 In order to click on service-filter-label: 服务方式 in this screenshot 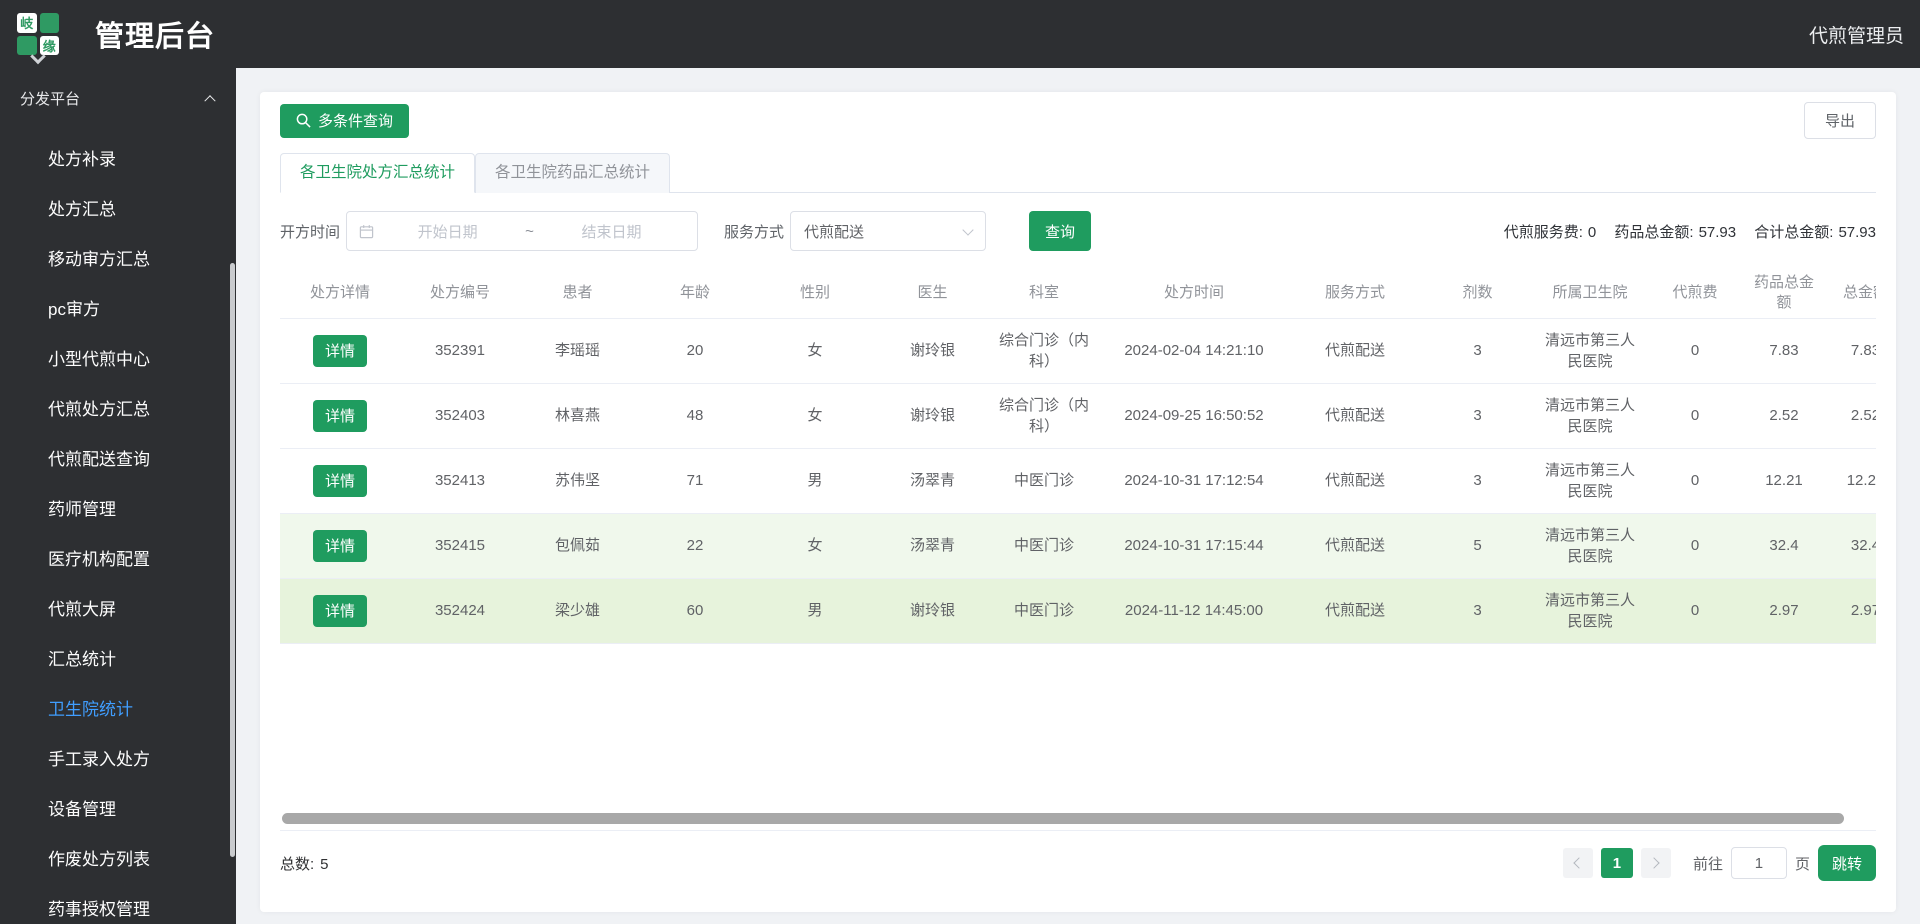, I will do `click(754, 232)`.